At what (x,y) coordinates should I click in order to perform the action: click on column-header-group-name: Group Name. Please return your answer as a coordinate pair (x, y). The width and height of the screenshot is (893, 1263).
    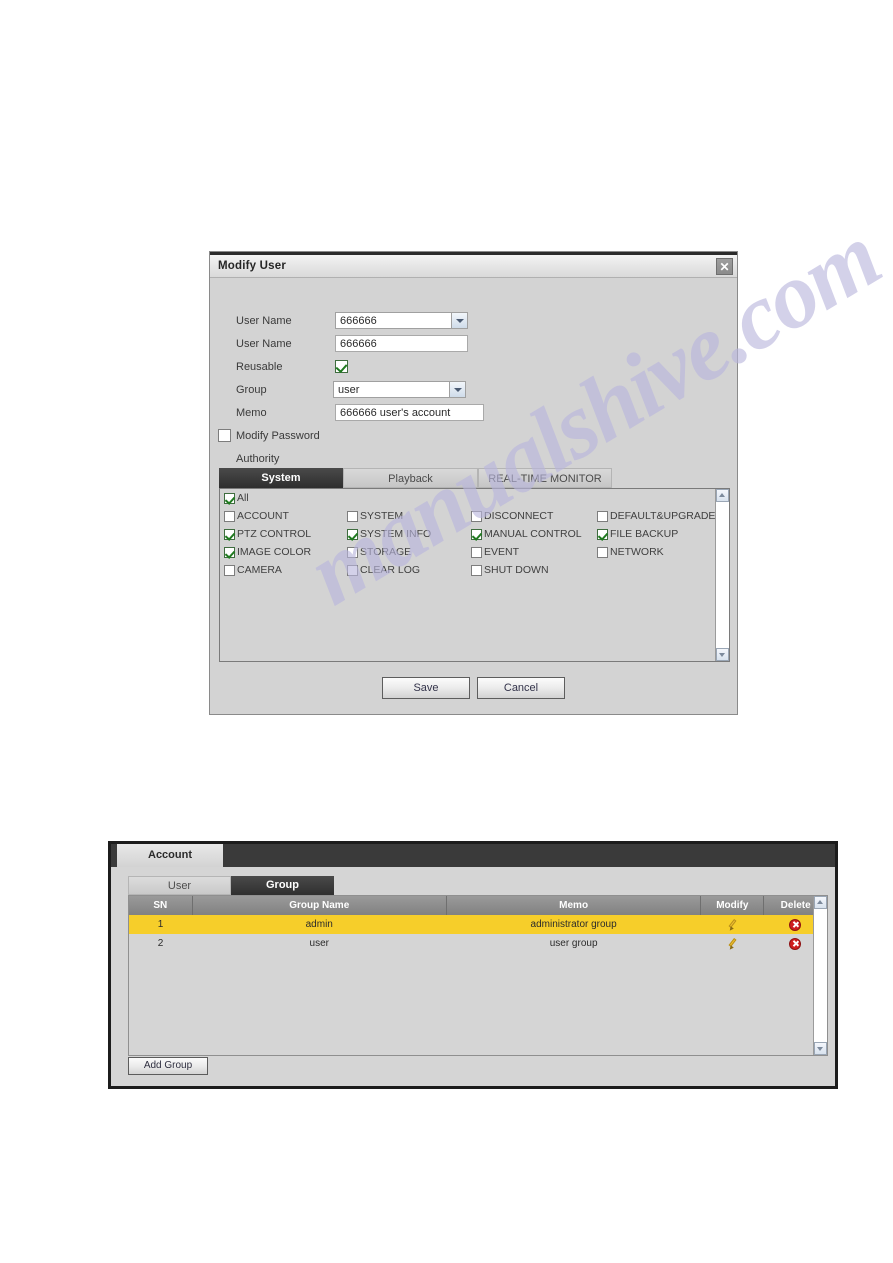
    Looking at the image, I should click on (319, 905).